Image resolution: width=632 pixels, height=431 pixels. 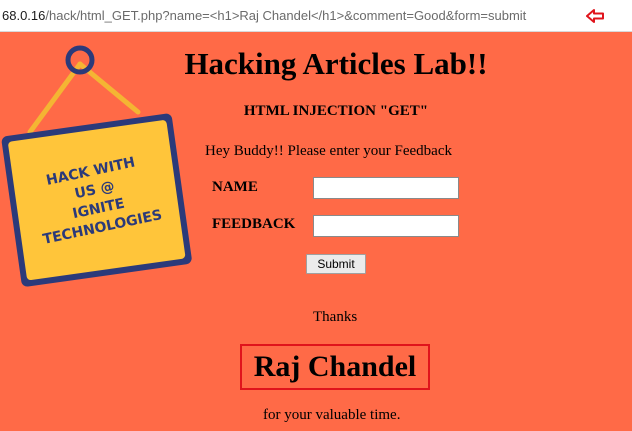 I want to click on name-label: NAME, so click(x=235, y=187).